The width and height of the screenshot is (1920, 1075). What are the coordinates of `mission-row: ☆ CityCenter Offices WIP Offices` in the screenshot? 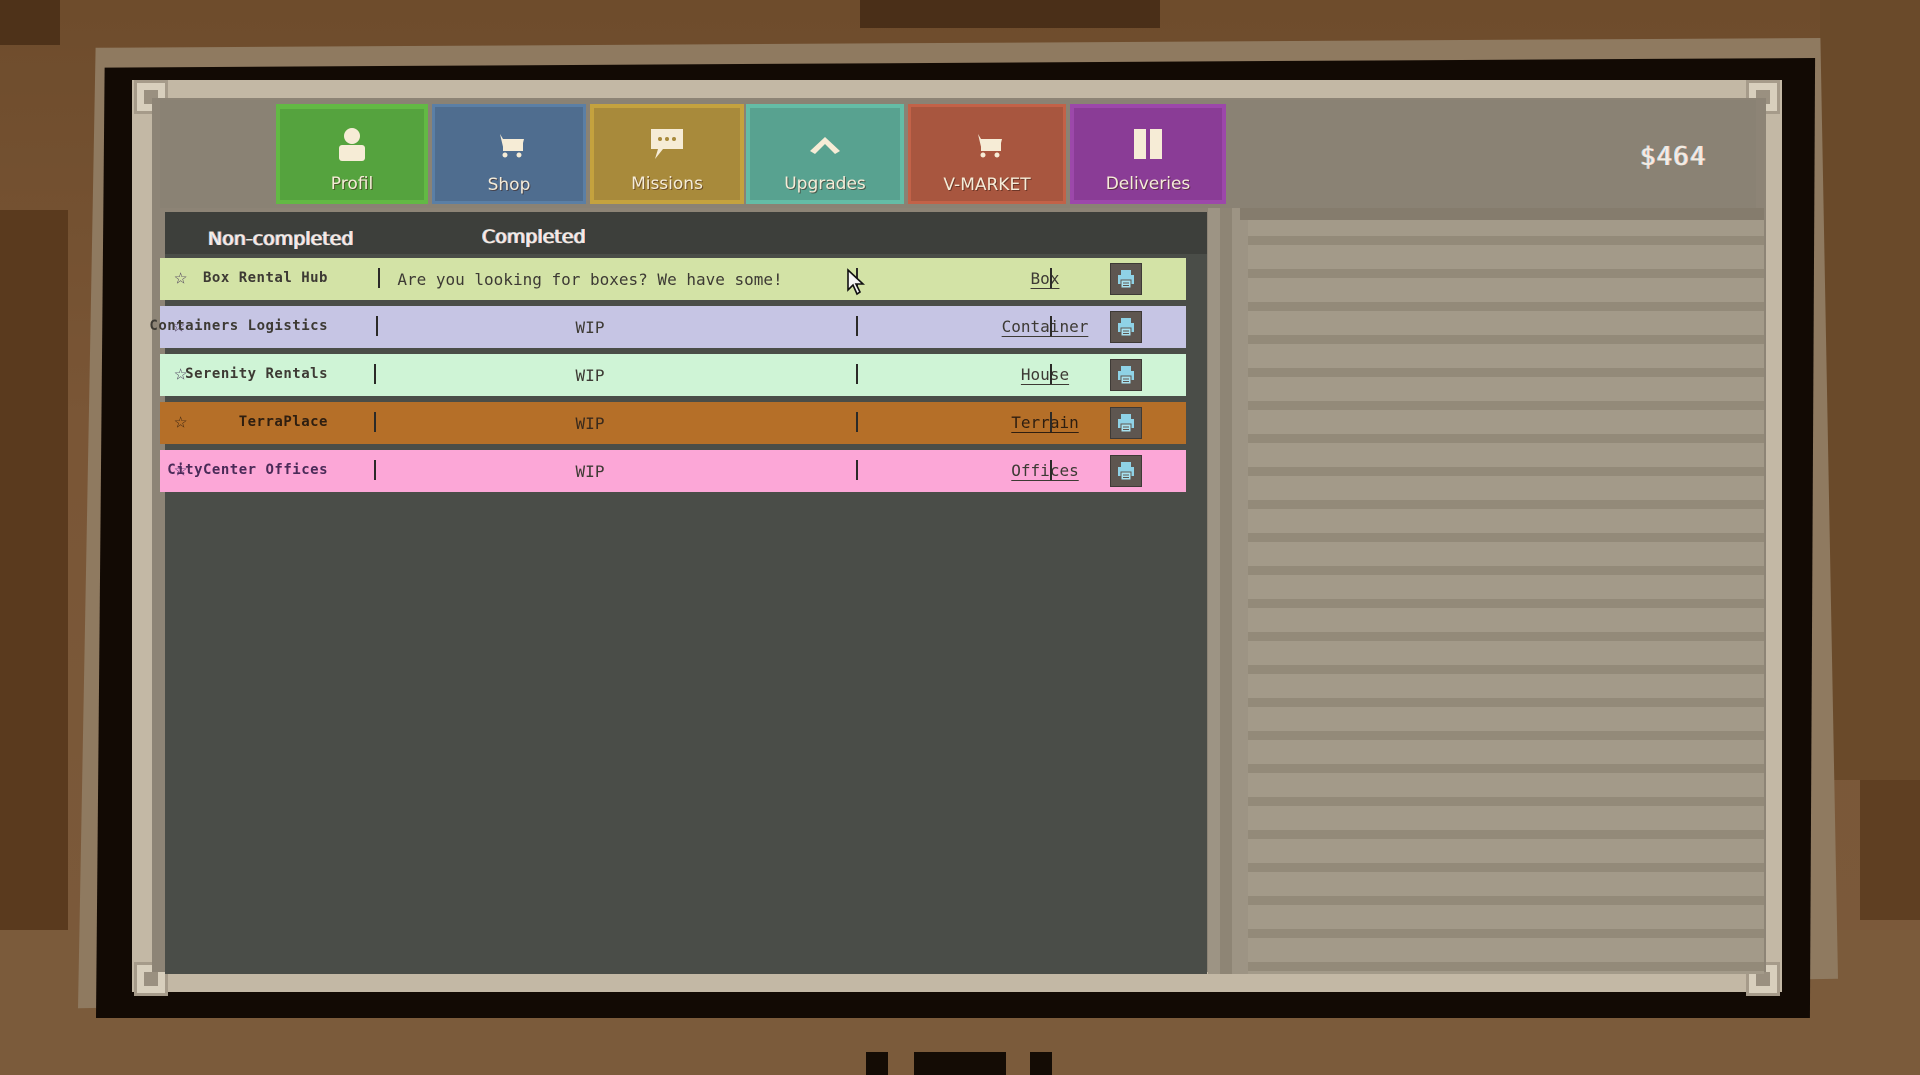 It's located at (673, 471).